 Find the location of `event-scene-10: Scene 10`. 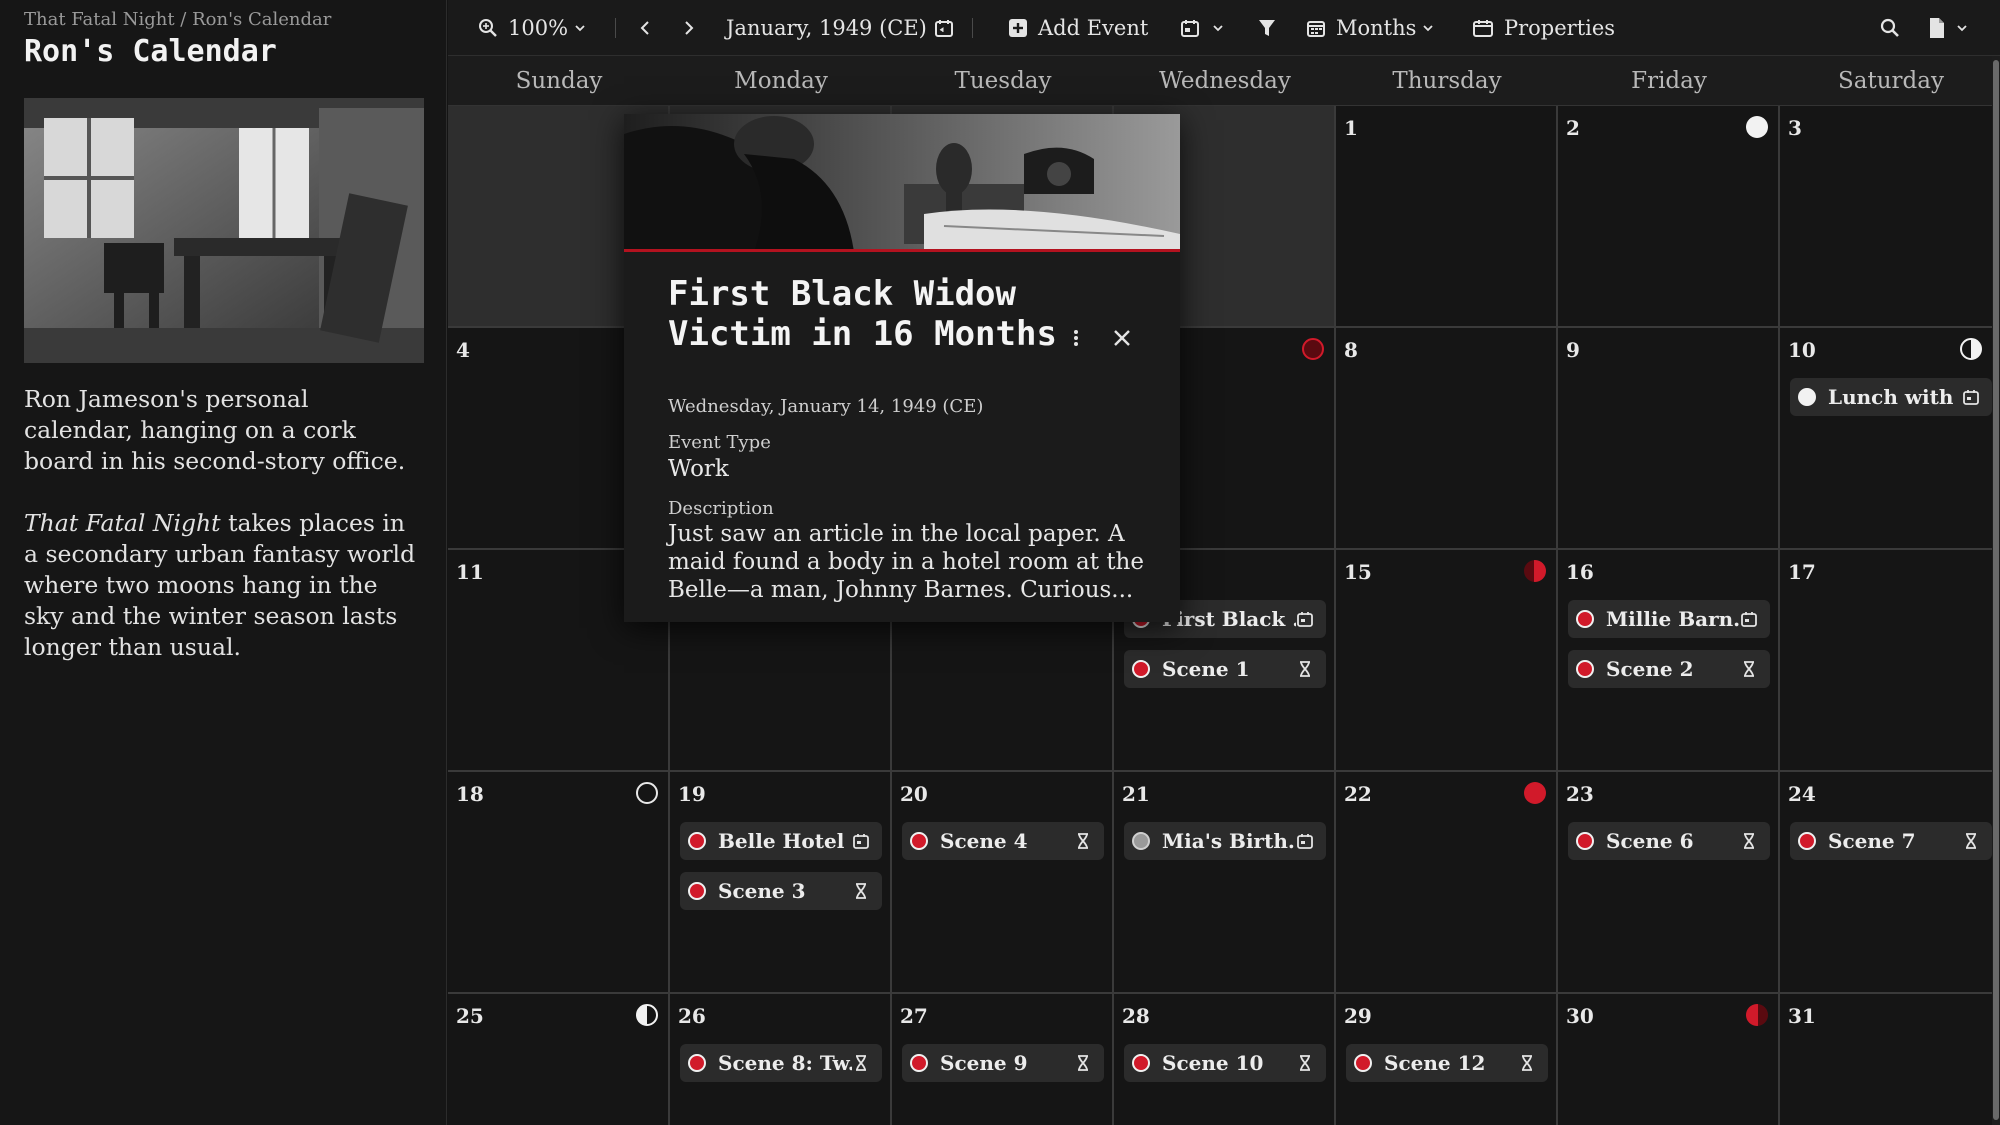

event-scene-10: Scene 10 is located at coordinates (1225, 1063).